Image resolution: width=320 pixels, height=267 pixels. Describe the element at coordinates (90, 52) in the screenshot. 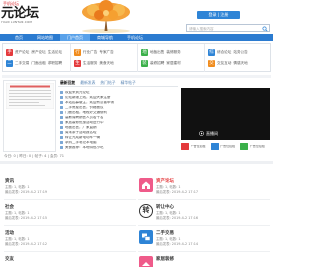

I see `quick-link: 行业广告` at that location.